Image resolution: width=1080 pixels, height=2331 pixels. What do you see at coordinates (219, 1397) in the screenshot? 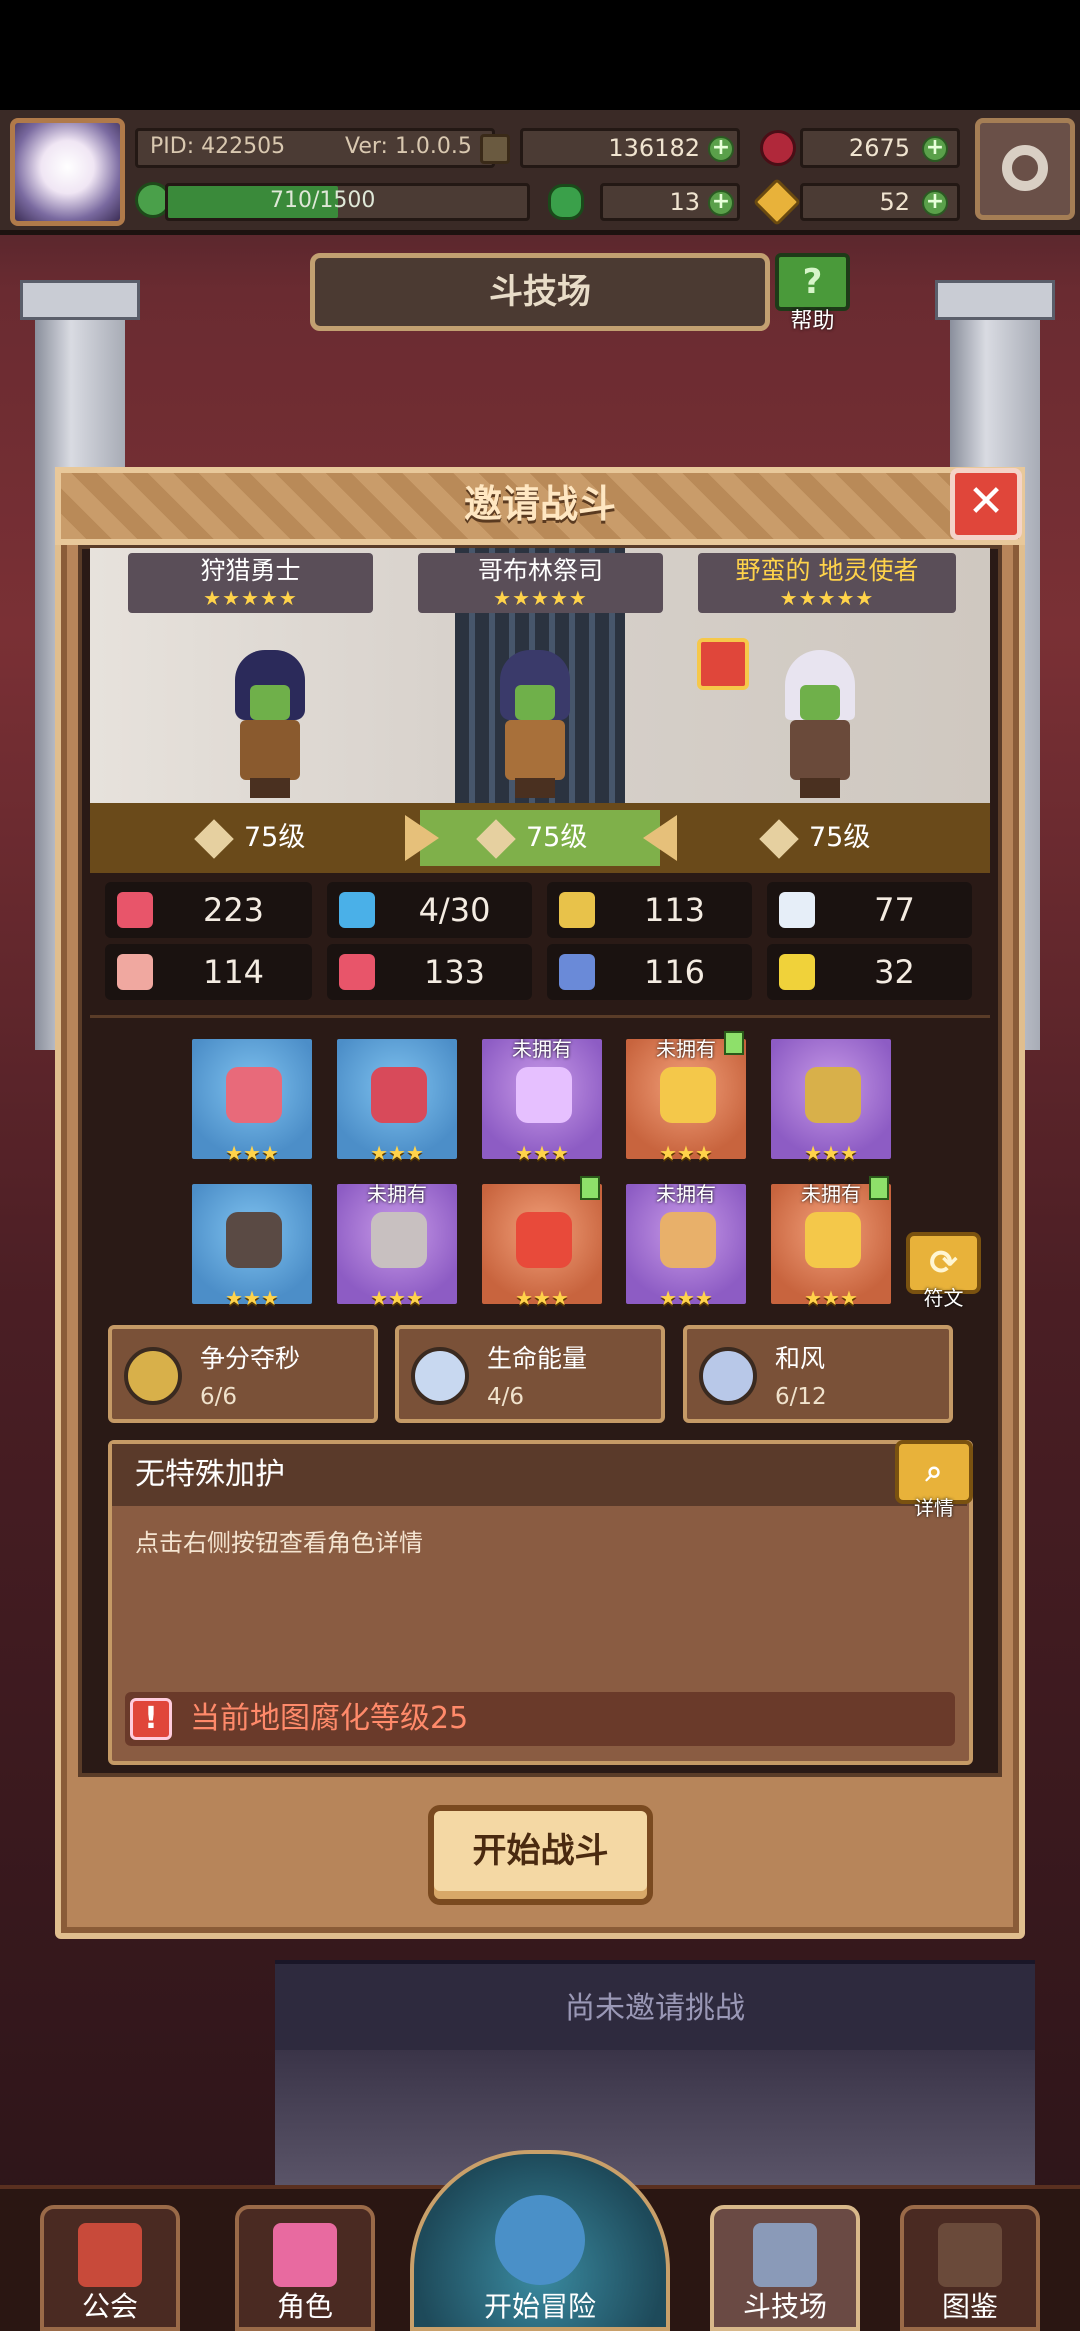
I see `trait-count: 6/6` at bounding box center [219, 1397].